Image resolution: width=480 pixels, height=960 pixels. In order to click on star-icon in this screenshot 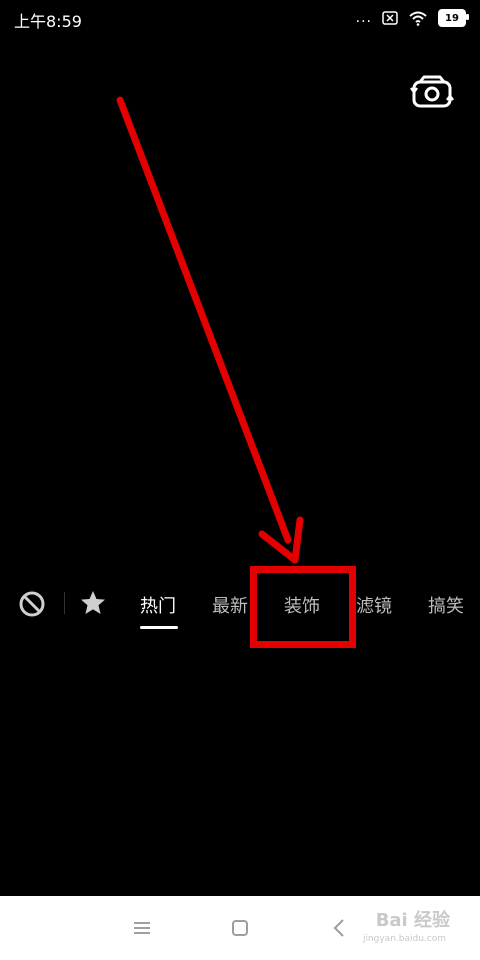, I will do `click(93, 603)`.